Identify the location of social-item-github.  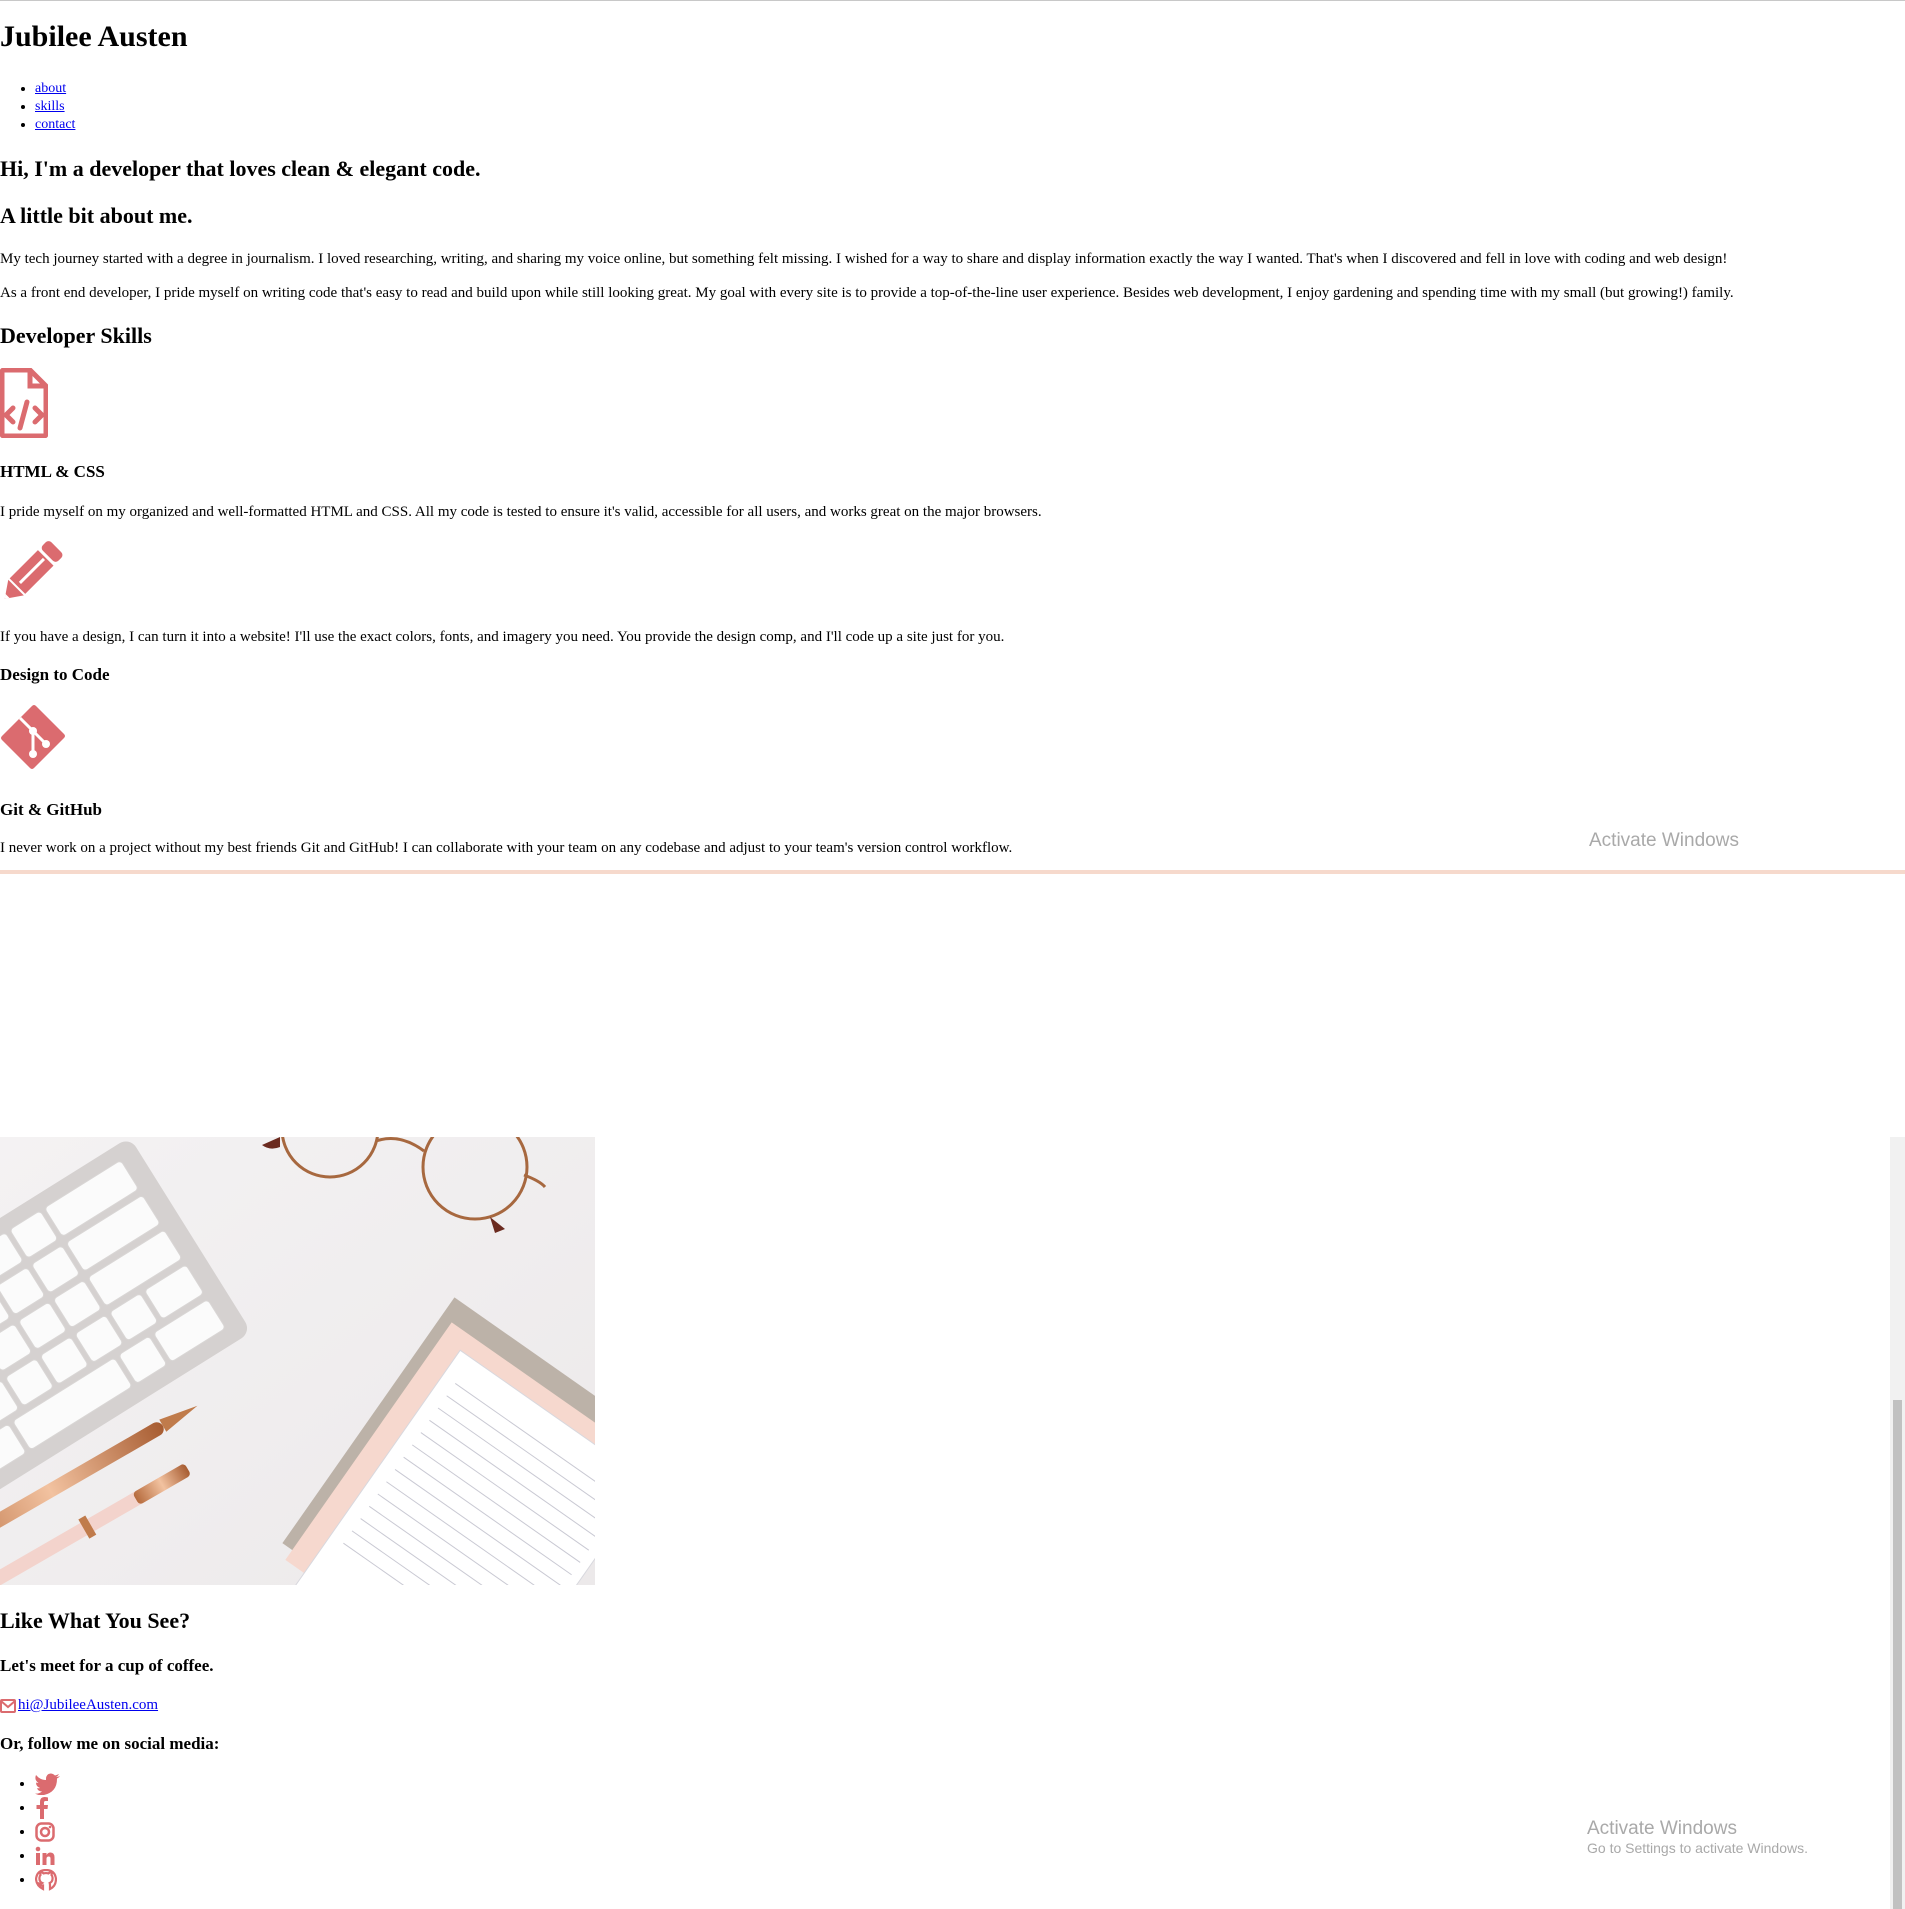
(48, 1880).